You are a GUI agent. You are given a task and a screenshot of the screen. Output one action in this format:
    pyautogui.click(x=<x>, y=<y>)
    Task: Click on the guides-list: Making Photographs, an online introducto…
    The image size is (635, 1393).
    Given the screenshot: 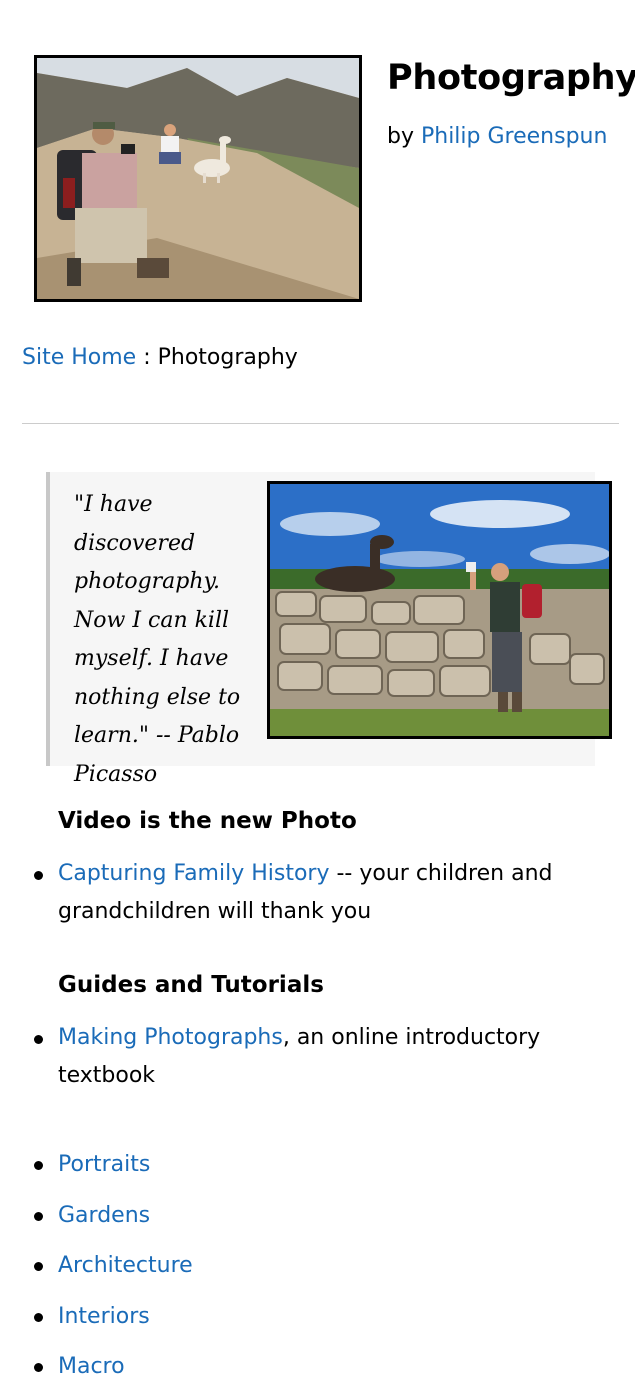 What is the action you would take?
    pyautogui.click(x=296, y=1057)
    